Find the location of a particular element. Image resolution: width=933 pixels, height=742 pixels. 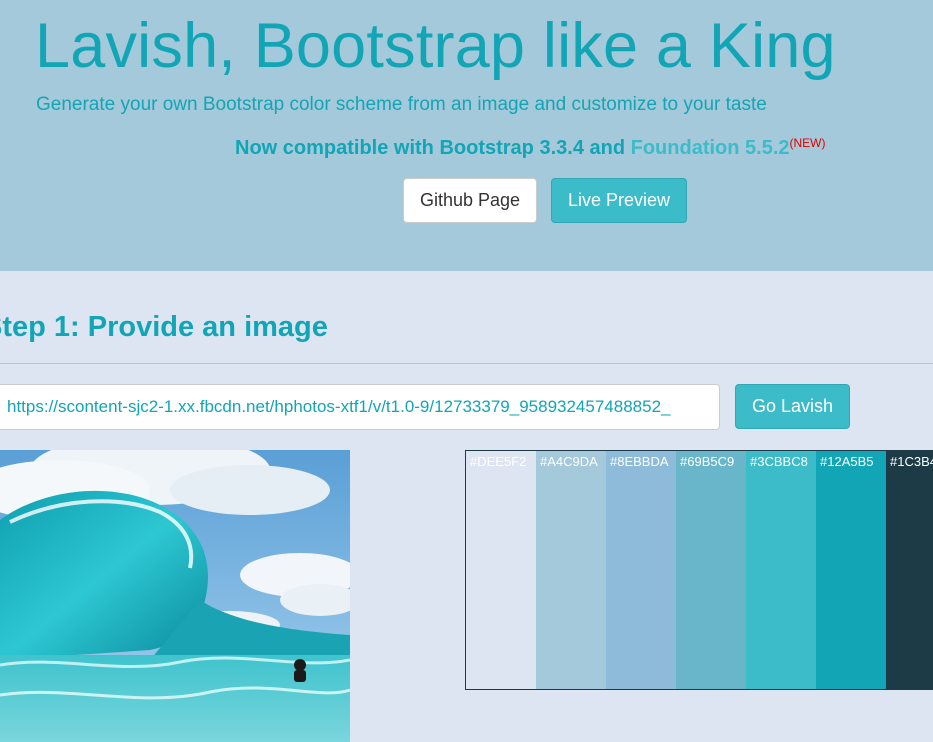

section-divider is located at coordinates (466, 363).